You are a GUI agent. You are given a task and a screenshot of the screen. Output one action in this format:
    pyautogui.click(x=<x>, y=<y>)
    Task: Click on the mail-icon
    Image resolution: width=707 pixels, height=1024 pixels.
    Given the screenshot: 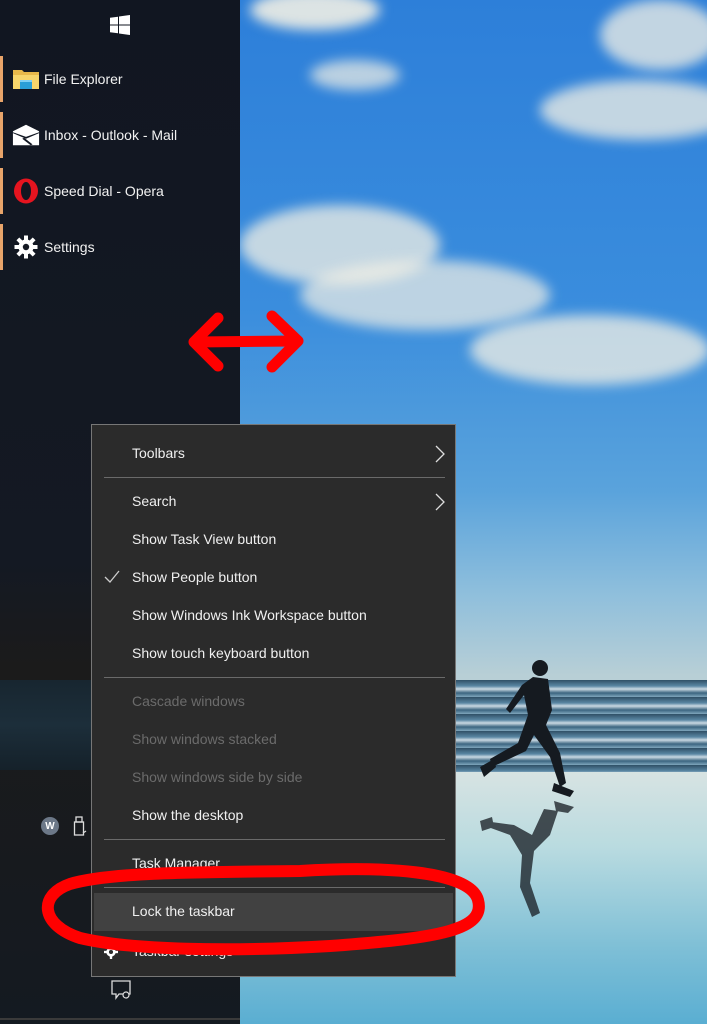 What is the action you would take?
    pyautogui.click(x=26, y=135)
    